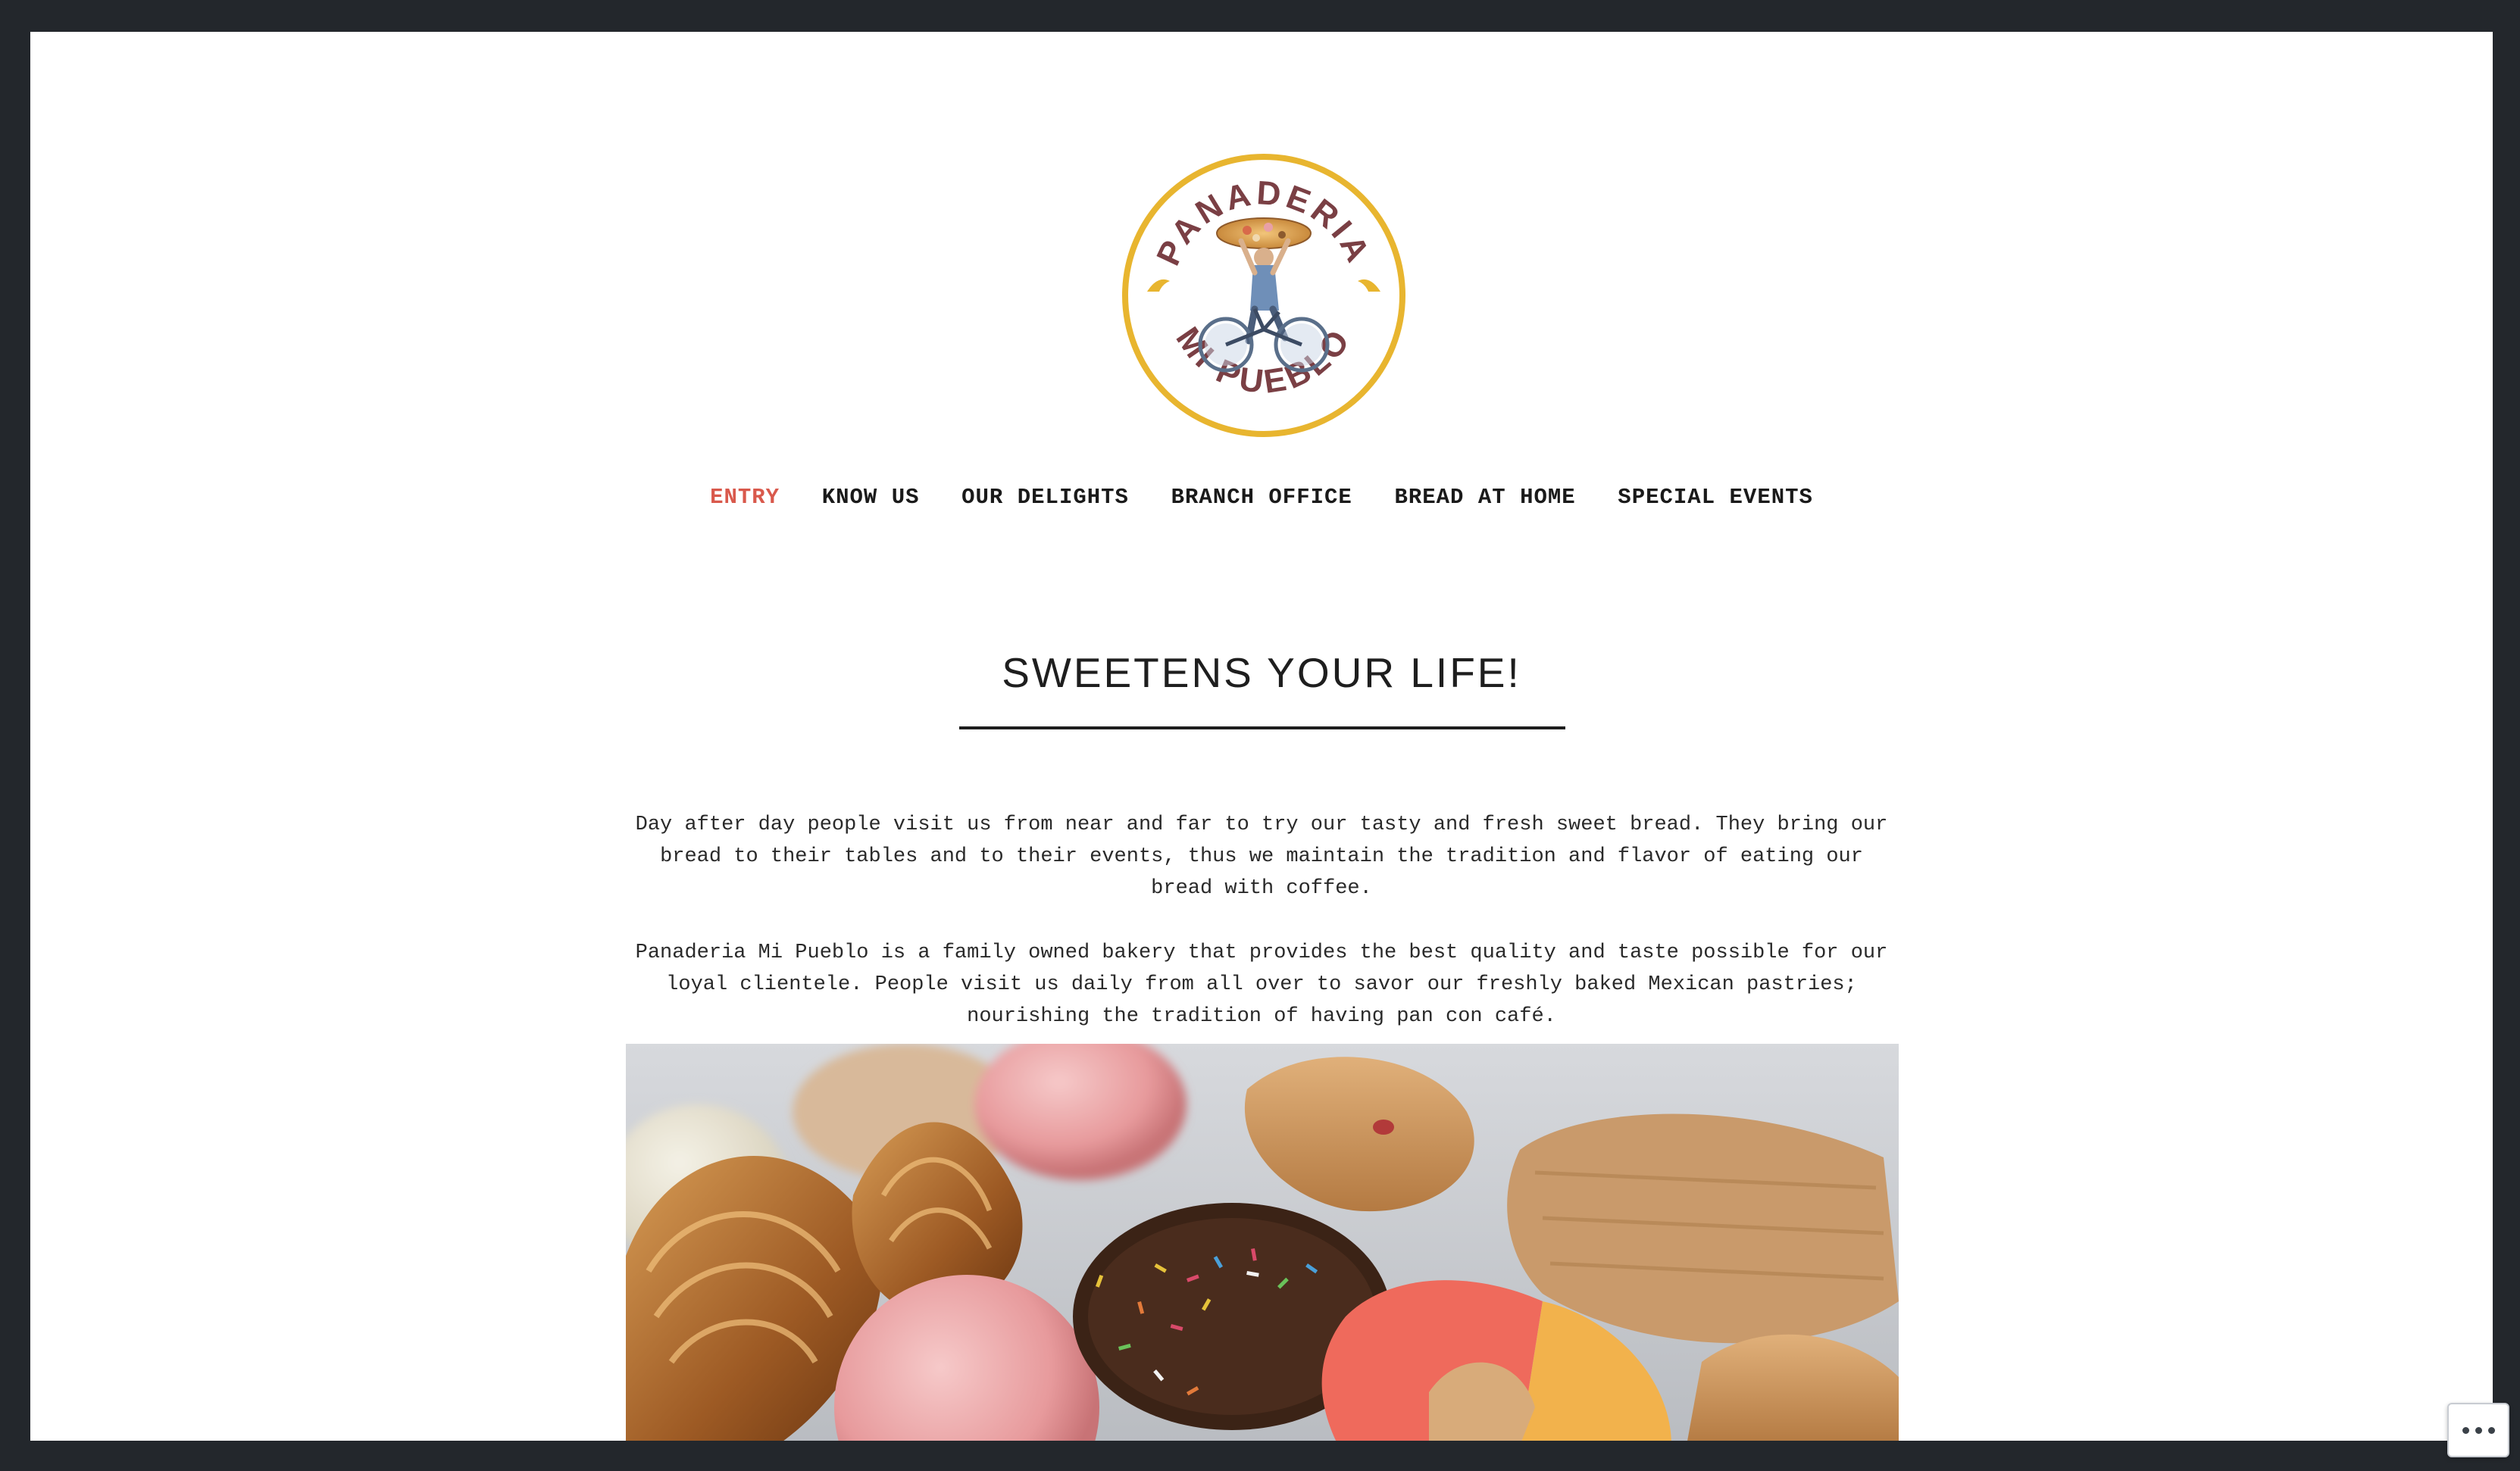 Image resolution: width=2520 pixels, height=1471 pixels. What do you see at coordinates (1262, 727) in the screenshot?
I see `title-divider` at bounding box center [1262, 727].